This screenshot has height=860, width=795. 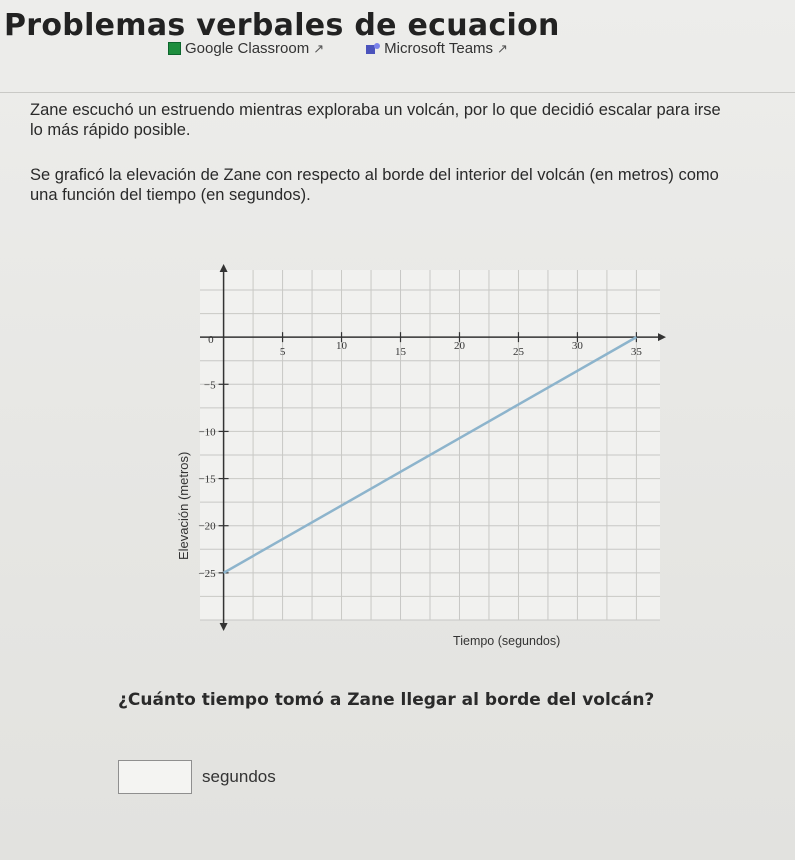 I want to click on y-axis-arrow-up, so click(x=223, y=268).